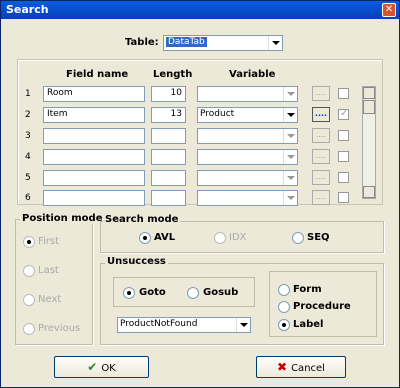  Describe the element at coordinates (308, 368) in the screenshot. I see `cancel-label: Cancel` at that location.